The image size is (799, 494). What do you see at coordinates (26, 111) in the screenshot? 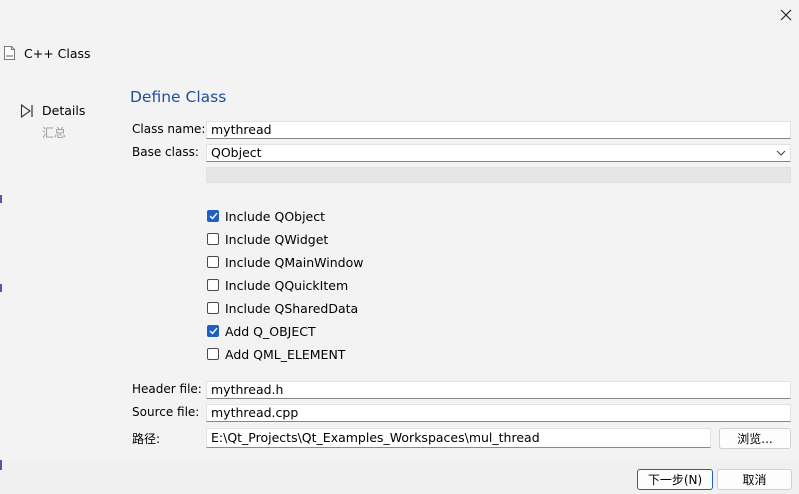
I see `current-step-icon` at bounding box center [26, 111].